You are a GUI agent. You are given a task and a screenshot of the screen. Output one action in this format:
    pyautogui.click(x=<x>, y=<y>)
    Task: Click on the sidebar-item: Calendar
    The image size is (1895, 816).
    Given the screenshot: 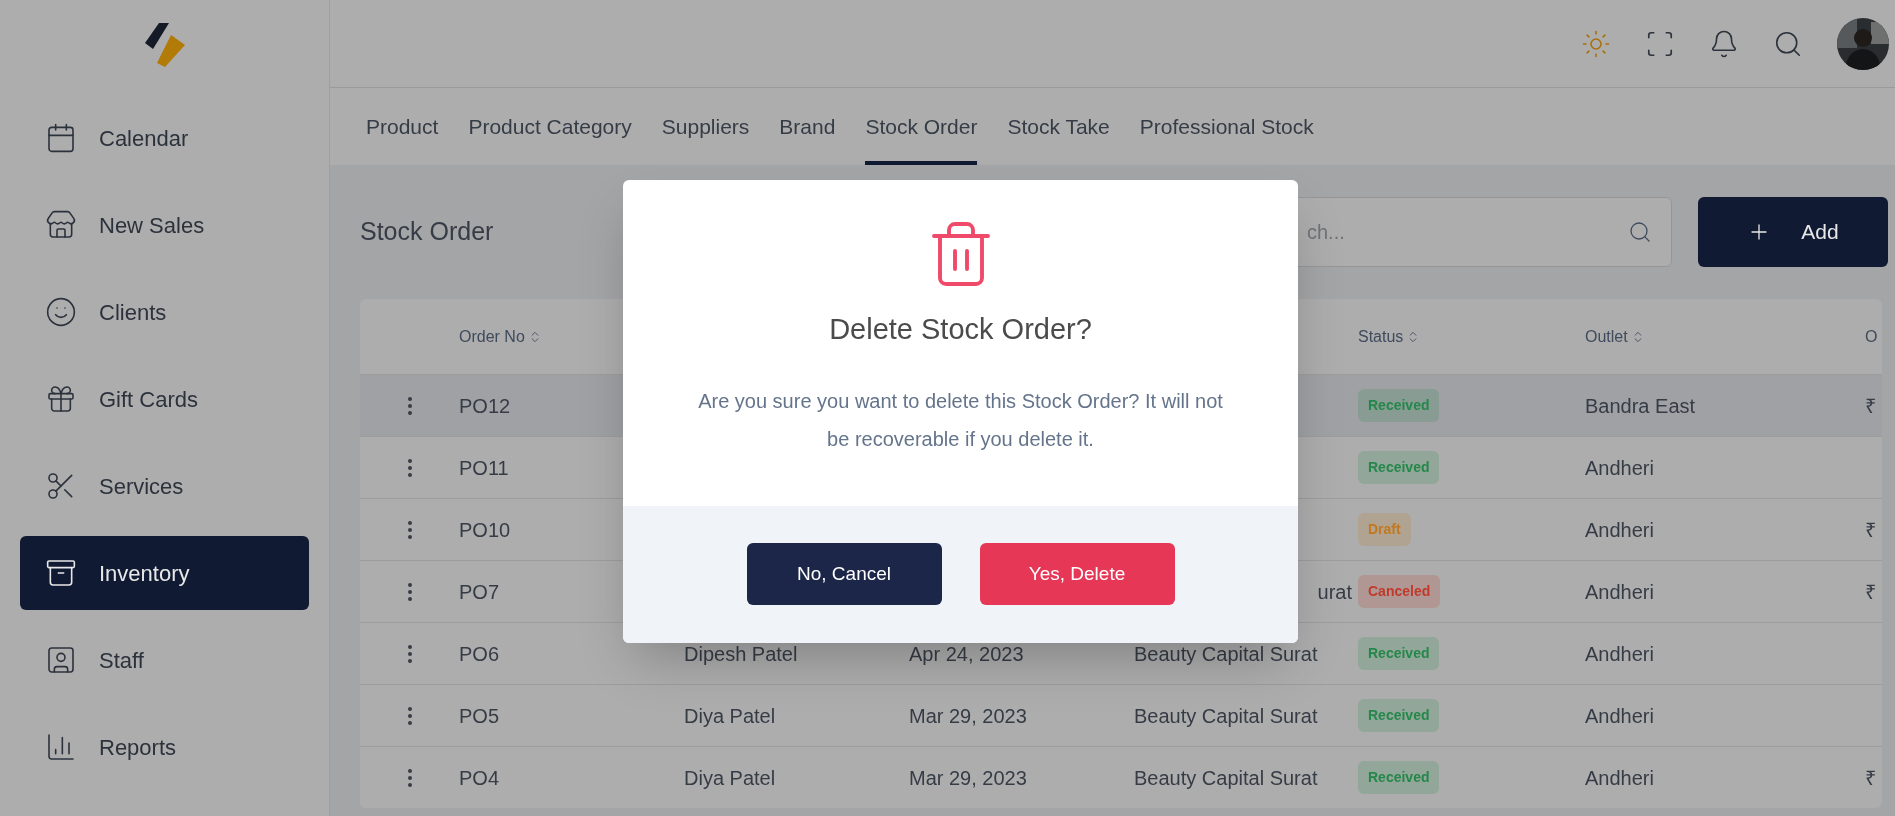 What is the action you would take?
    pyautogui.click(x=164, y=138)
    